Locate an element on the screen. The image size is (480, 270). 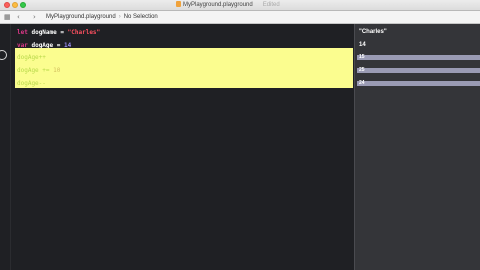
keyword: let is located at coordinates (22, 32).